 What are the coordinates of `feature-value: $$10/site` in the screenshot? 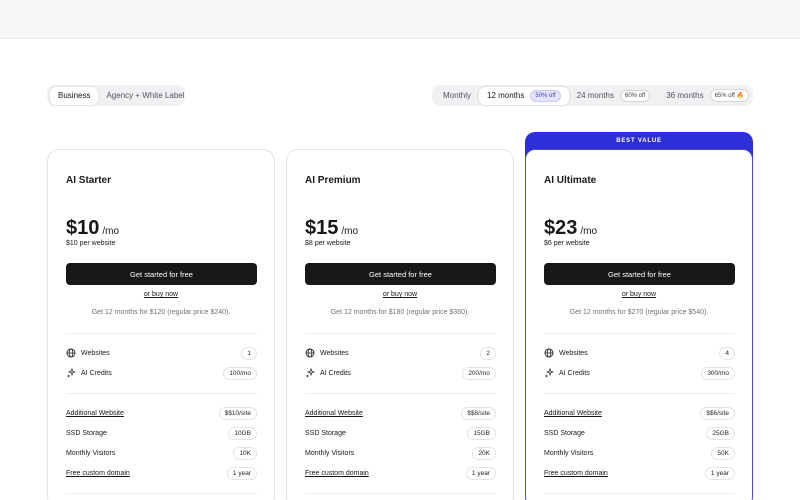 It's located at (237, 413).